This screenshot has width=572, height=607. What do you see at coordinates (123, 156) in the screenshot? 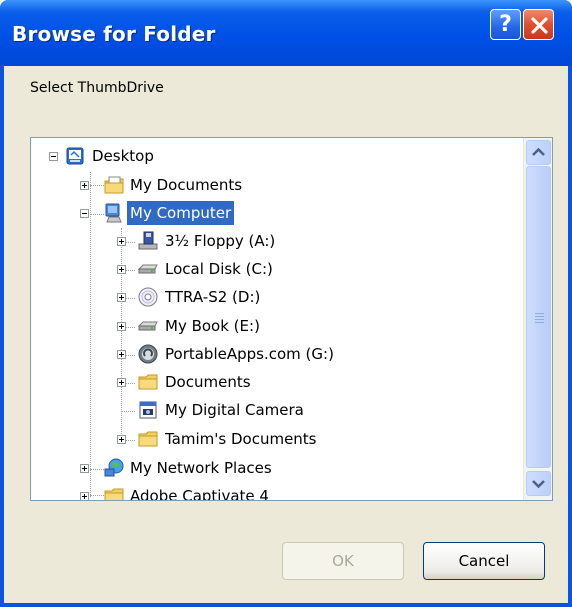
I see `tree-item-label: Desktop` at bounding box center [123, 156].